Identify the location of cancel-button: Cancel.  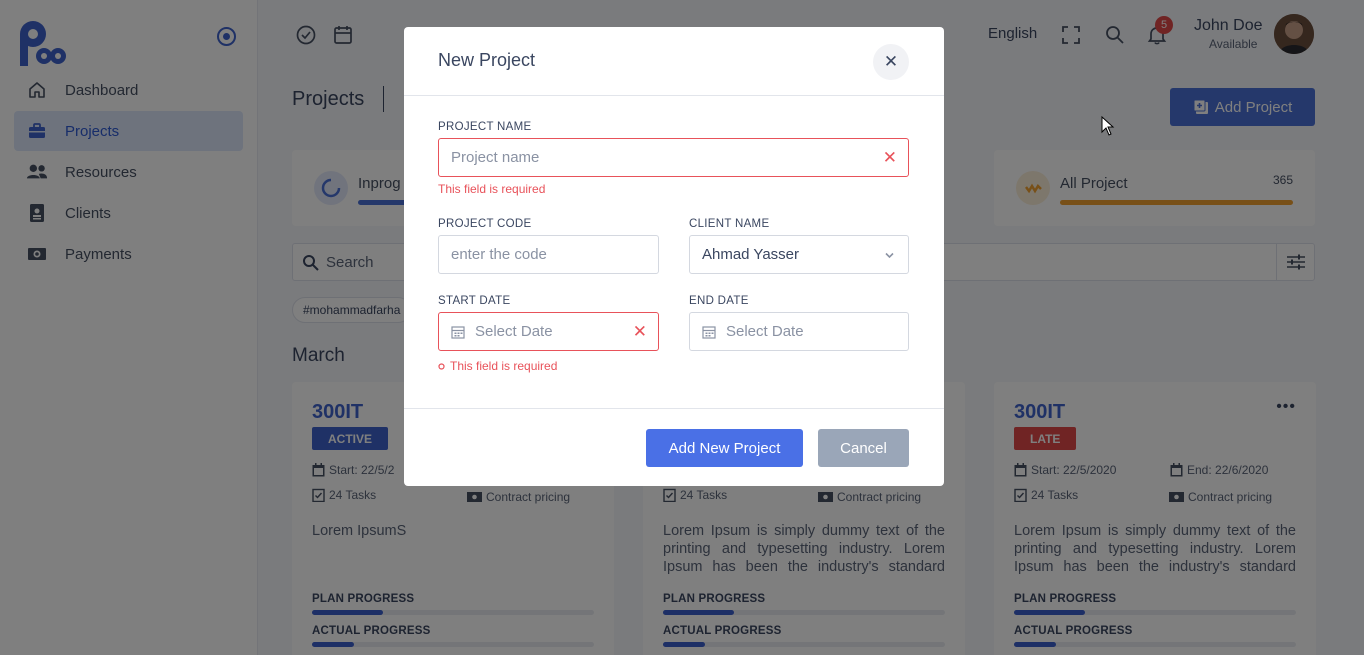
(863, 448).